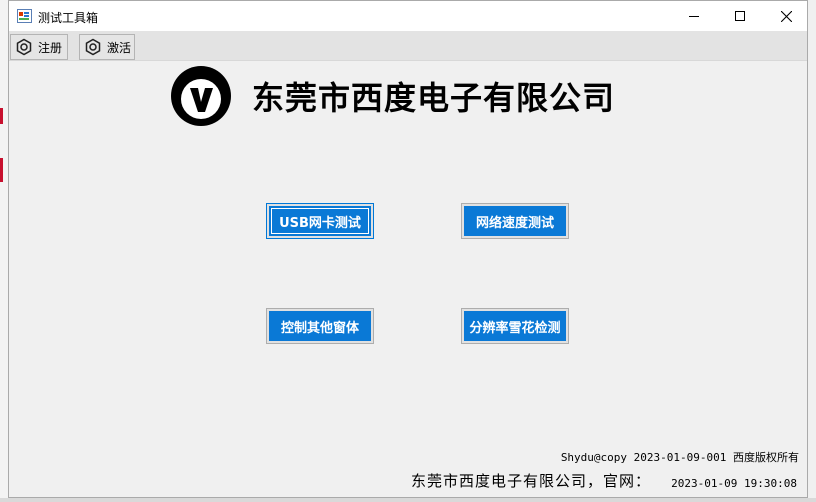  I want to click on activate-button: 激活, so click(107, 47).